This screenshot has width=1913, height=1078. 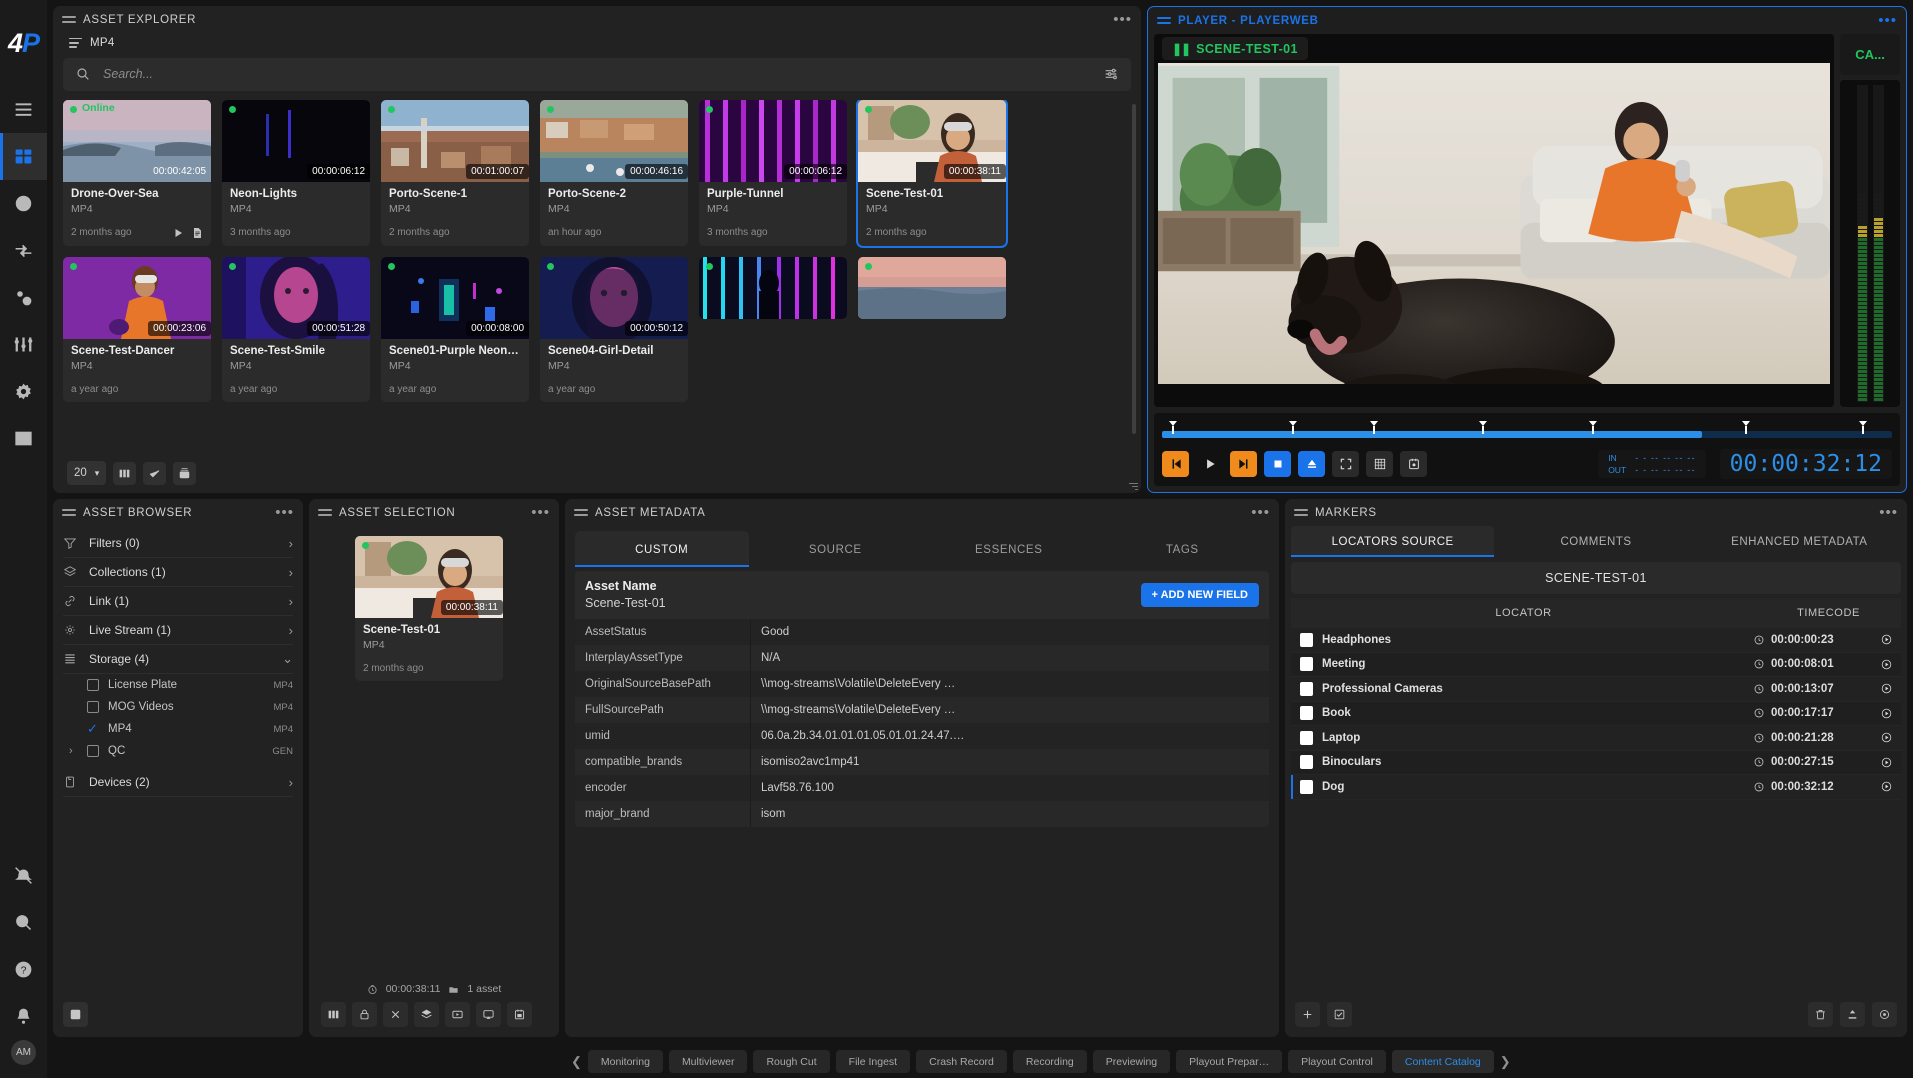 I want to click on player-menu-icon: •••, so click(x=1887, y=20).